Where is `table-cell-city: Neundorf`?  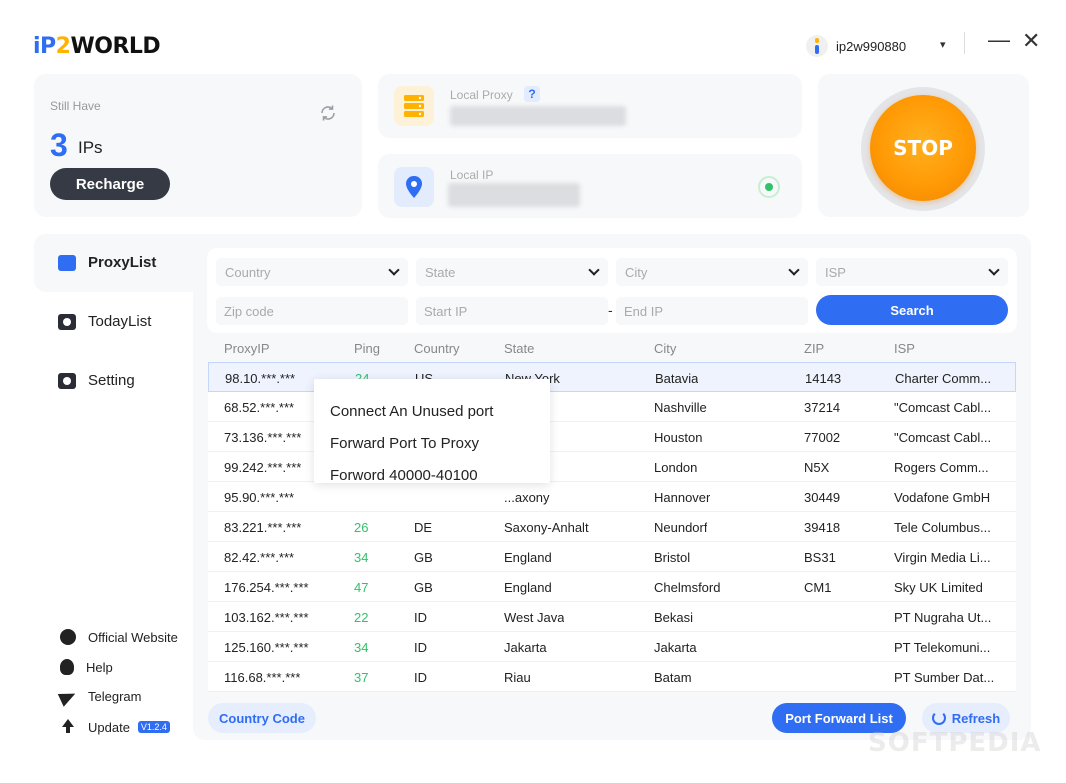
table-cell-city: Neundorf is located at coordinates (681, 527).